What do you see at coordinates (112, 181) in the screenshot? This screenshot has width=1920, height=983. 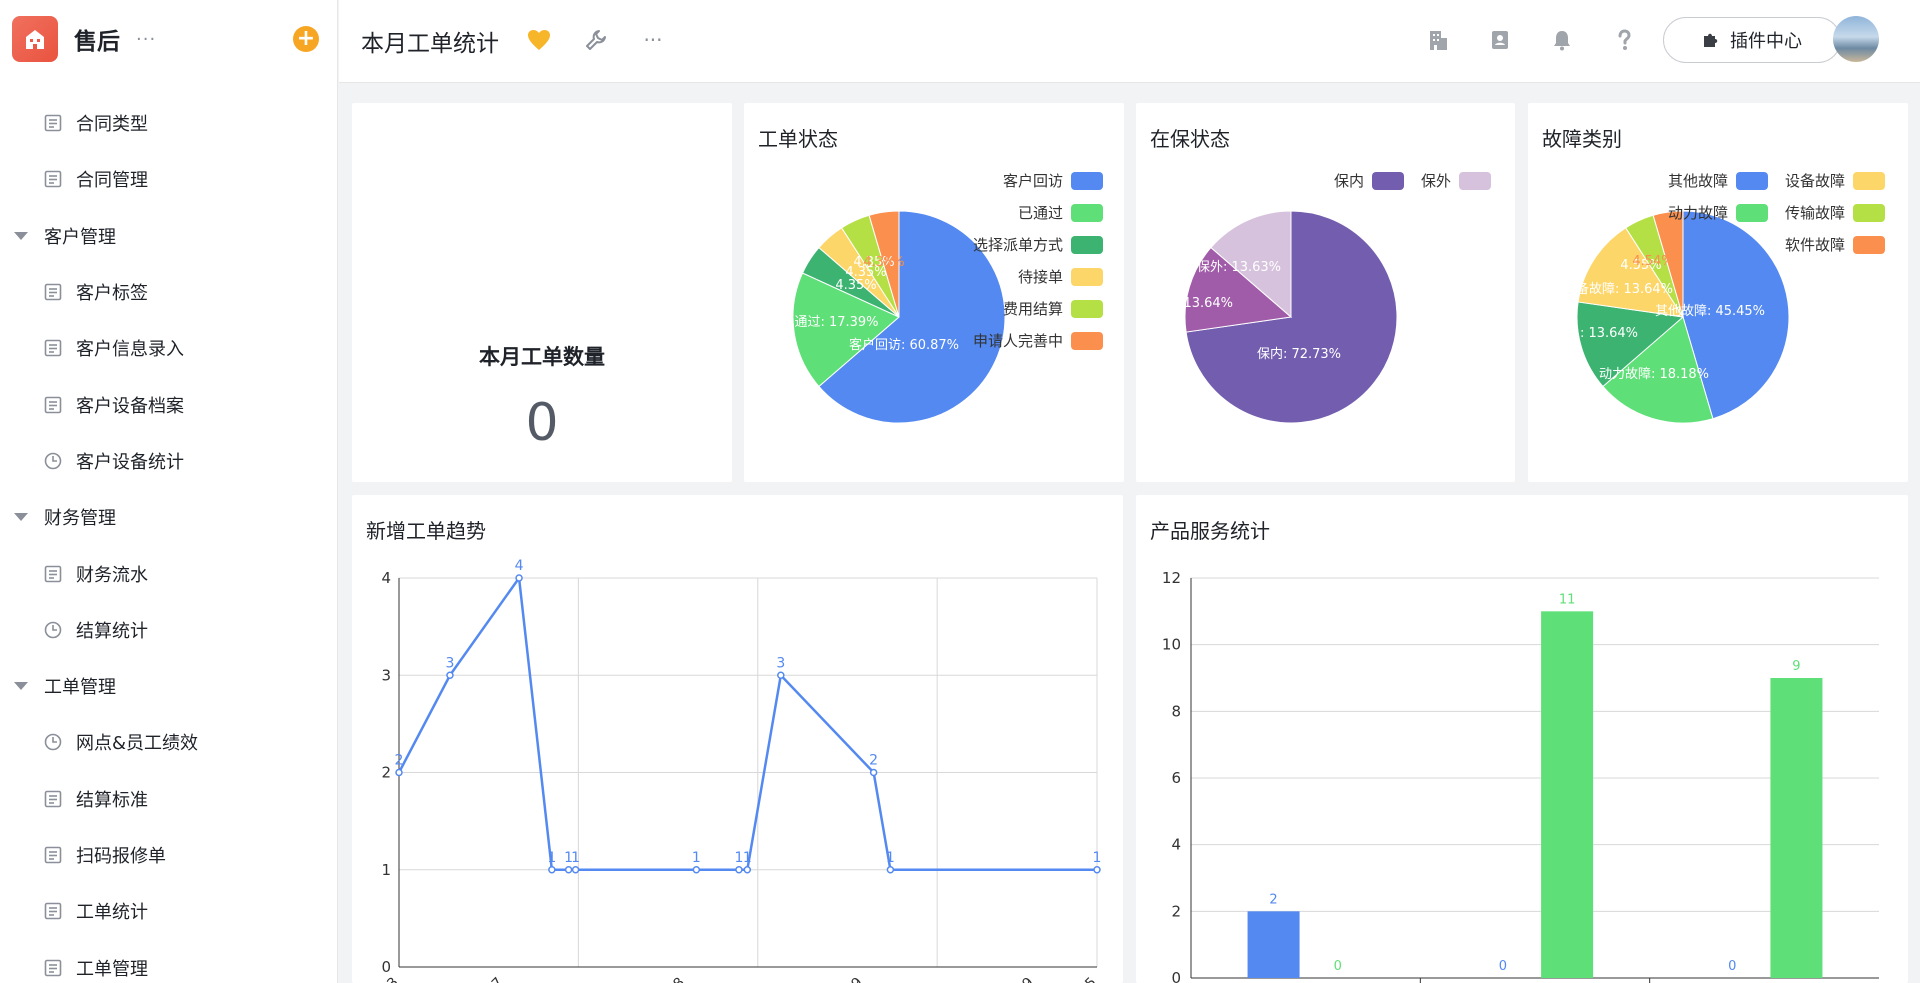 I see `sidebar-item-label: 合同管理` at bounding box center [112, 181].